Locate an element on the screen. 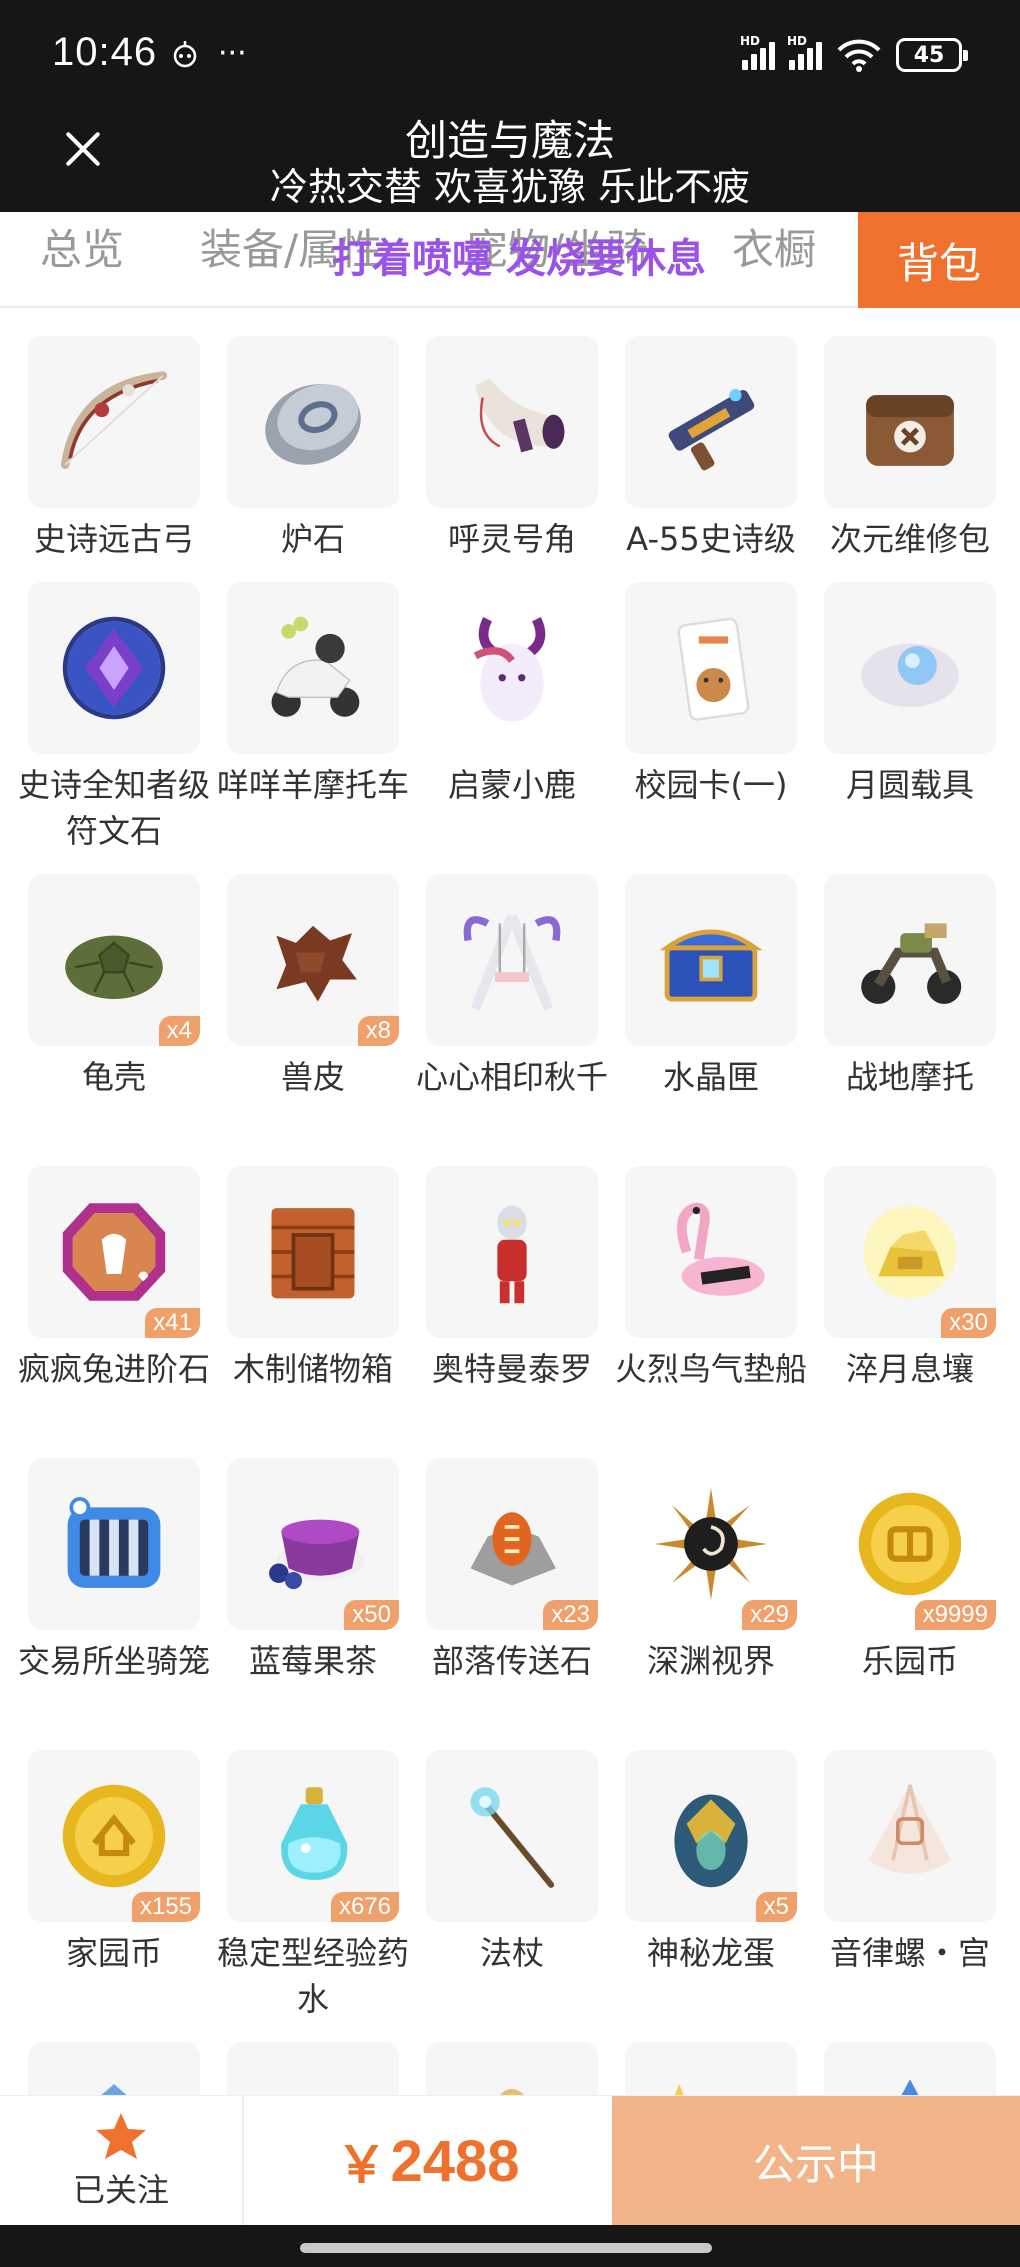 The height and width of the screenshot is (2267, 1020). tab-overview: 总览 is located at coordinates (82, 246).